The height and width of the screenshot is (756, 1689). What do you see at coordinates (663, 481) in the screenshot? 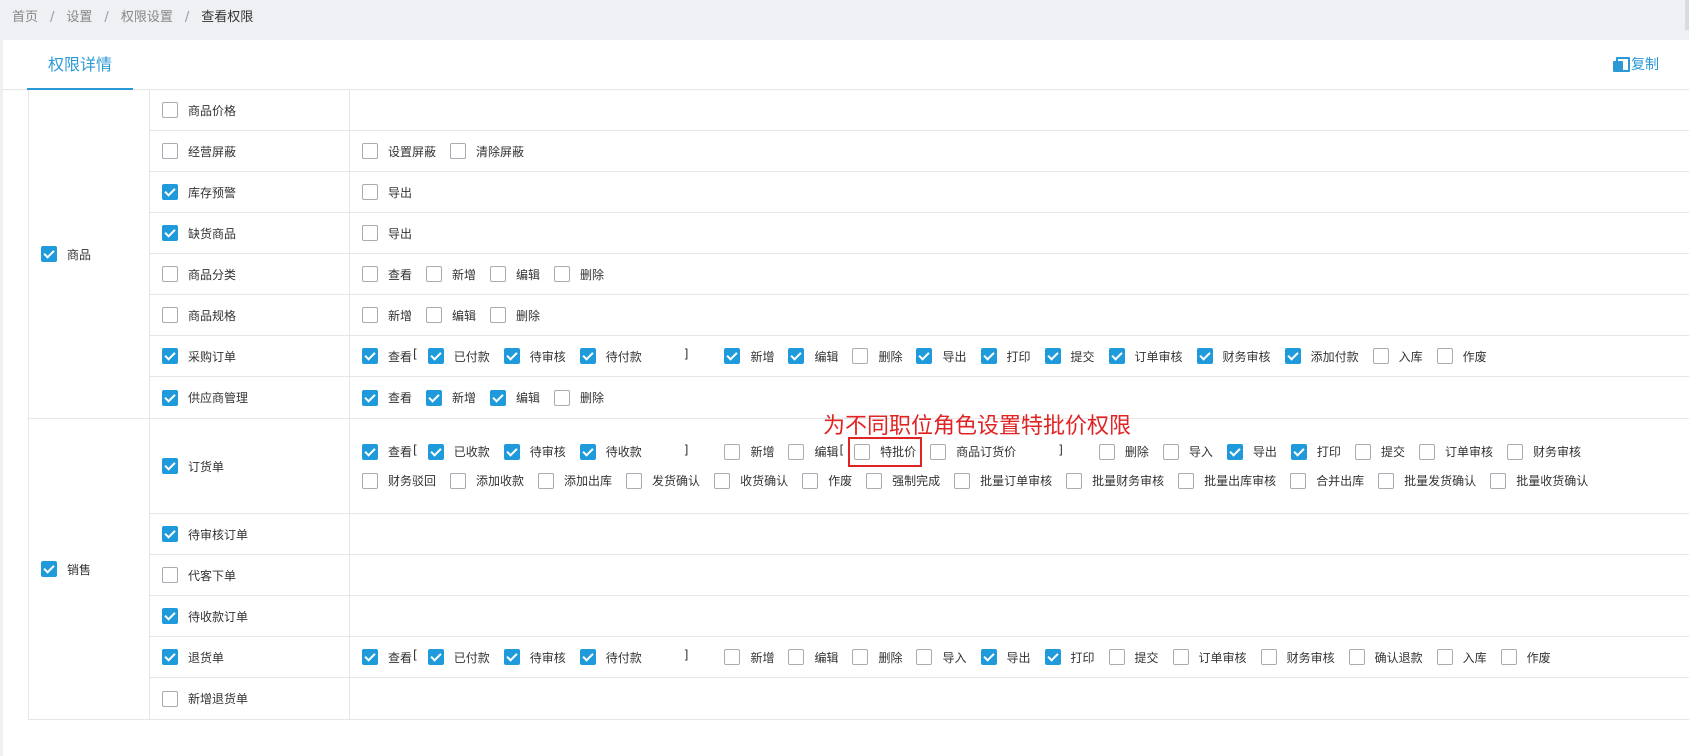
I see `action-checkbox-item: 发货确认` at bounding box center [663, 481].